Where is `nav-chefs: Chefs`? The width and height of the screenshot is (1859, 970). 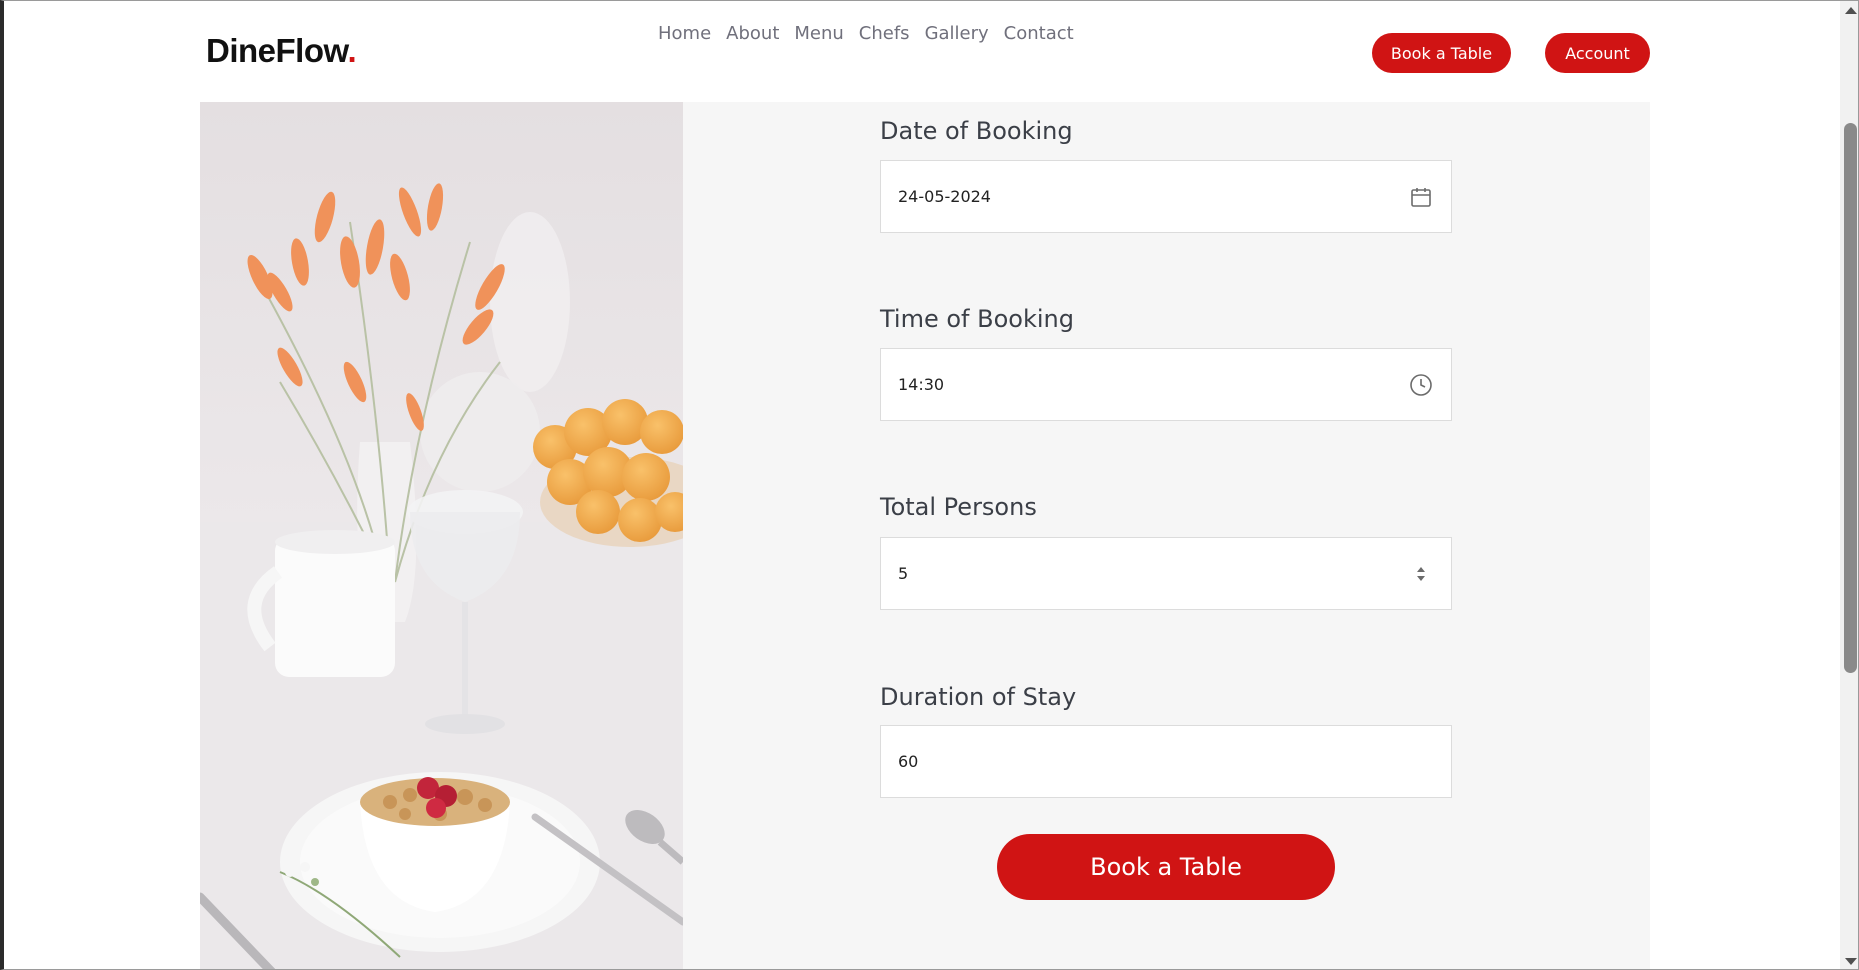 nav-chefs: Chefs is located at coordinates (884, 33).